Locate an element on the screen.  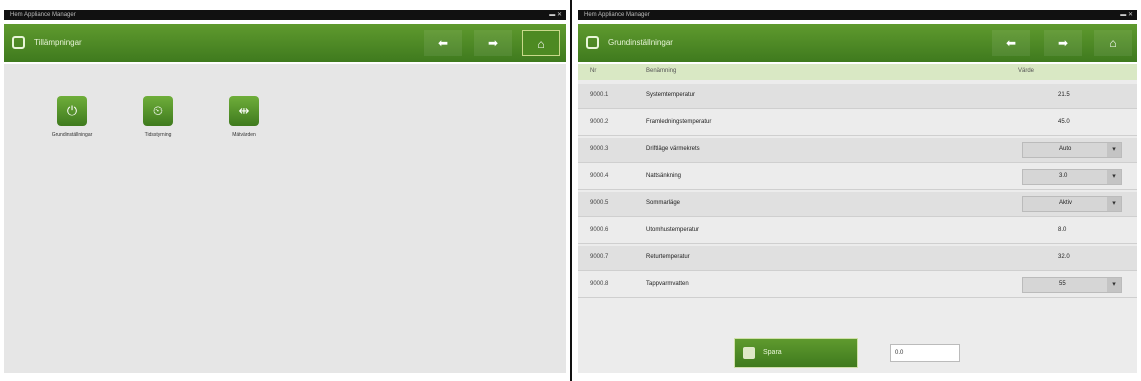
tile-basic-settings: ⏻ Grundinställningar is located at coordinates (72, 117).